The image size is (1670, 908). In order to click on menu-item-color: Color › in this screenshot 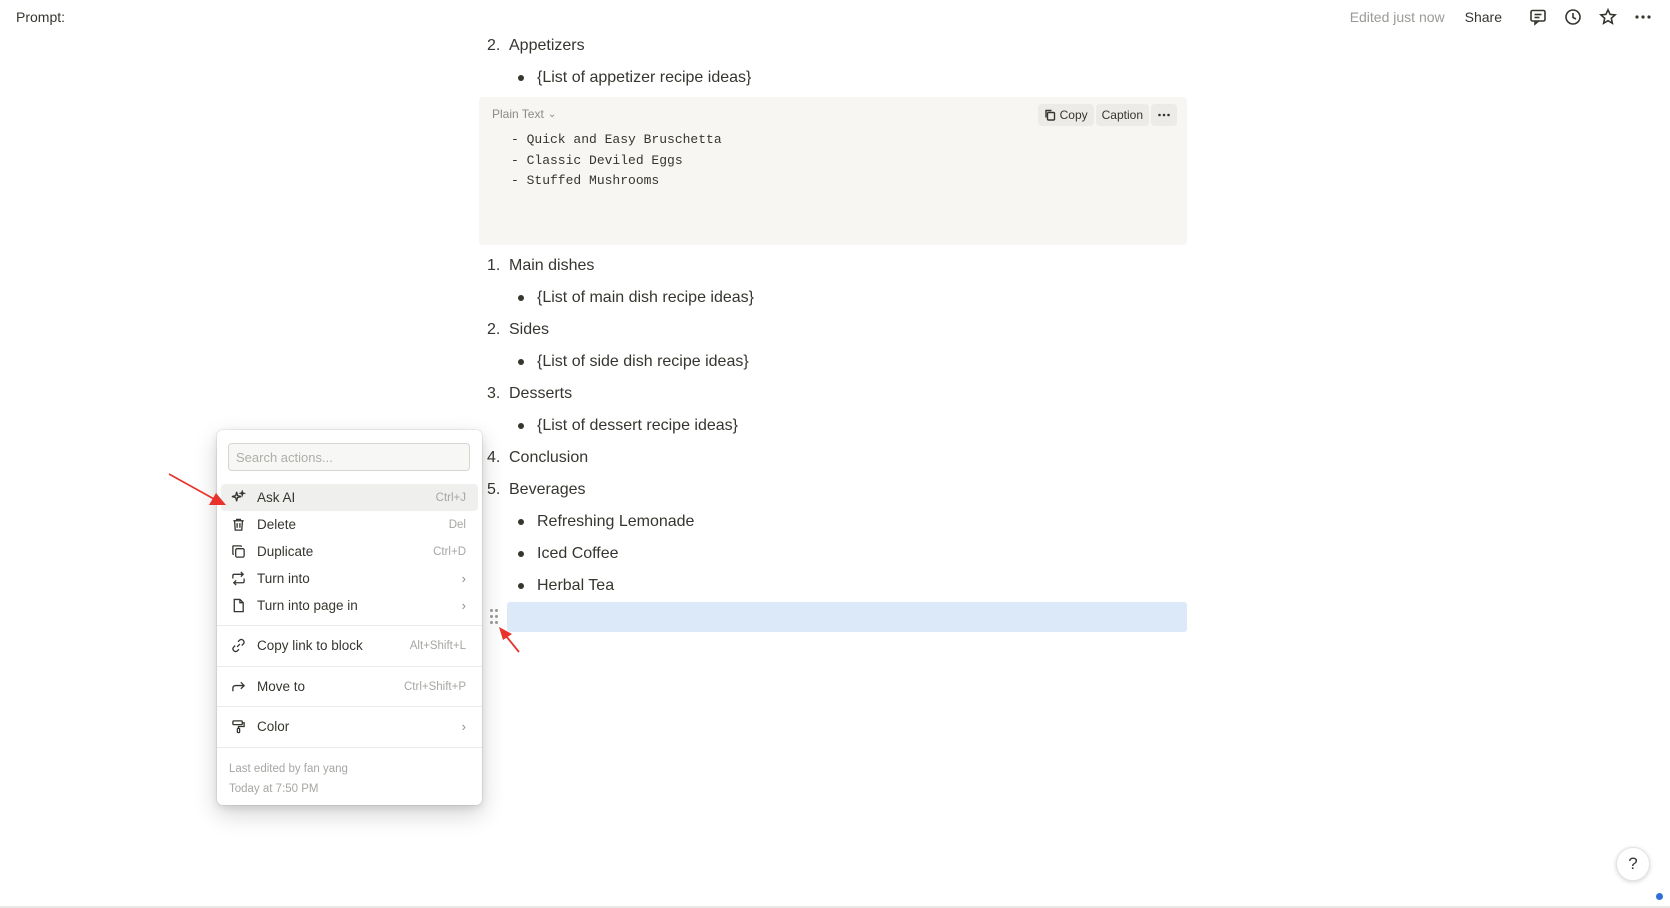, I will do `click(349, 726)`.